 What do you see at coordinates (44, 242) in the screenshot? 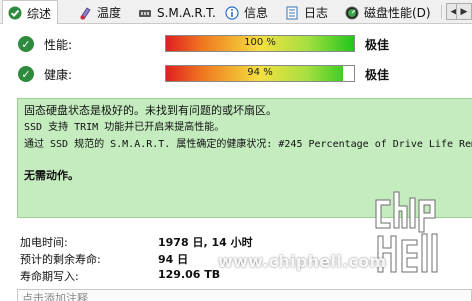
I see `info-key: 加电时间:` at bounding box center [44, 242].